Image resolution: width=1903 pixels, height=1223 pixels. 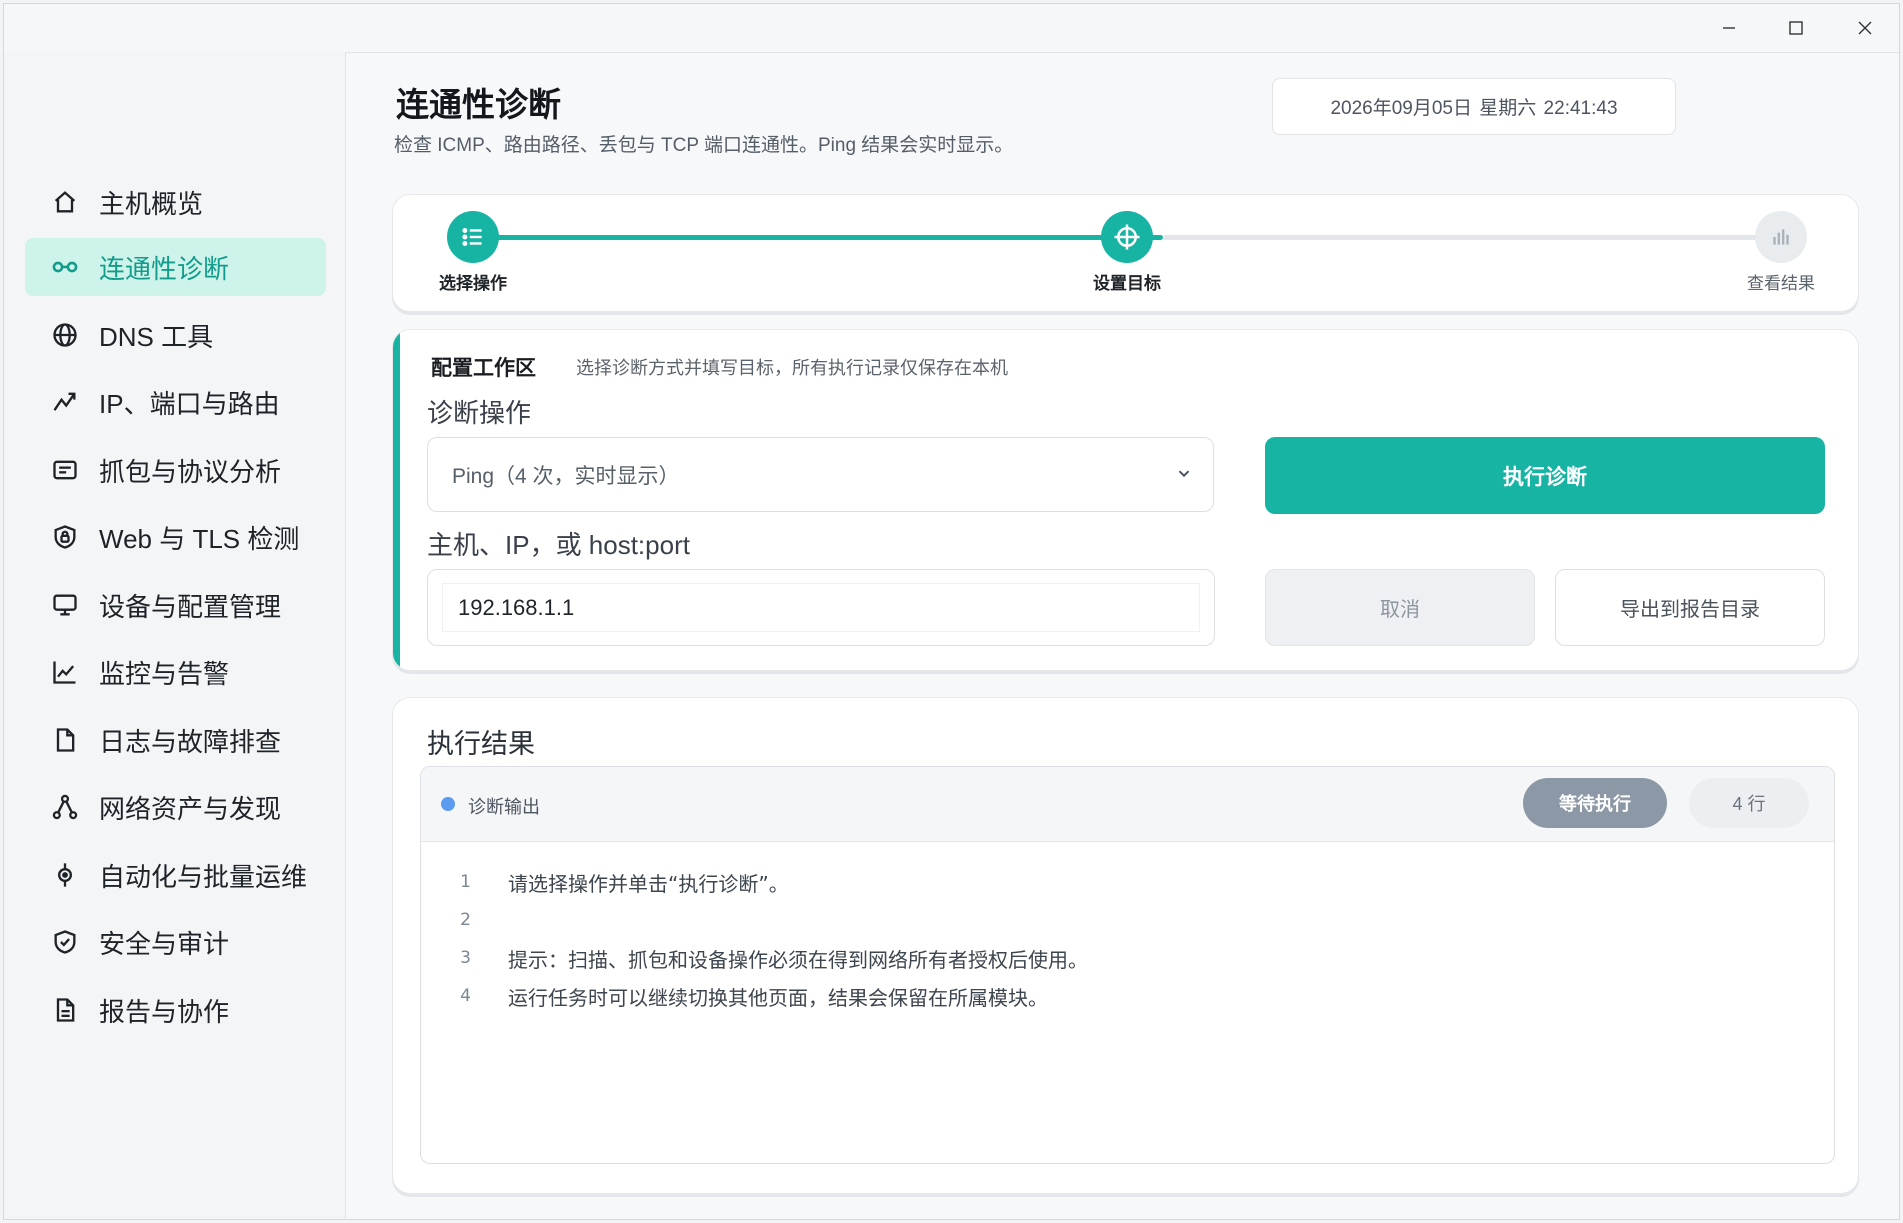 What do you see at coordinates (483, 368) in the screenshot?
I see `config-title: 配置工作区` at bounding box center [483, 368].